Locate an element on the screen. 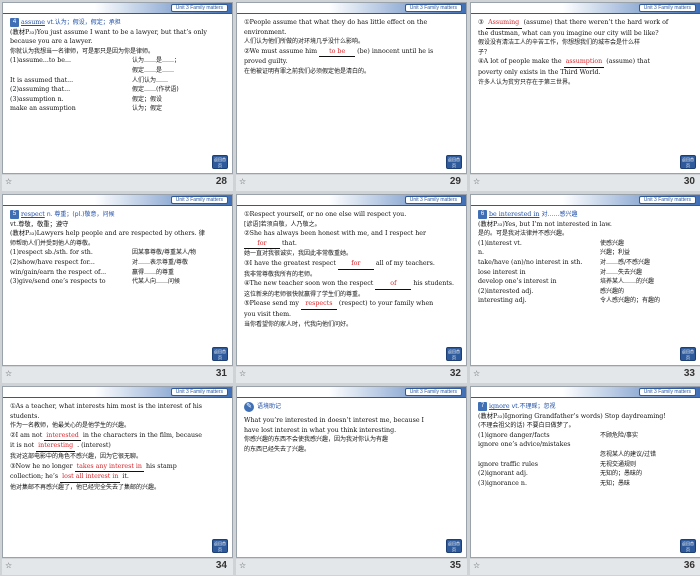 The width and height of the screenshot is (700, 576). text-line: 作为一名教师，他最关心的是他学生的兴趣。 is located at coordinates (118, 426).